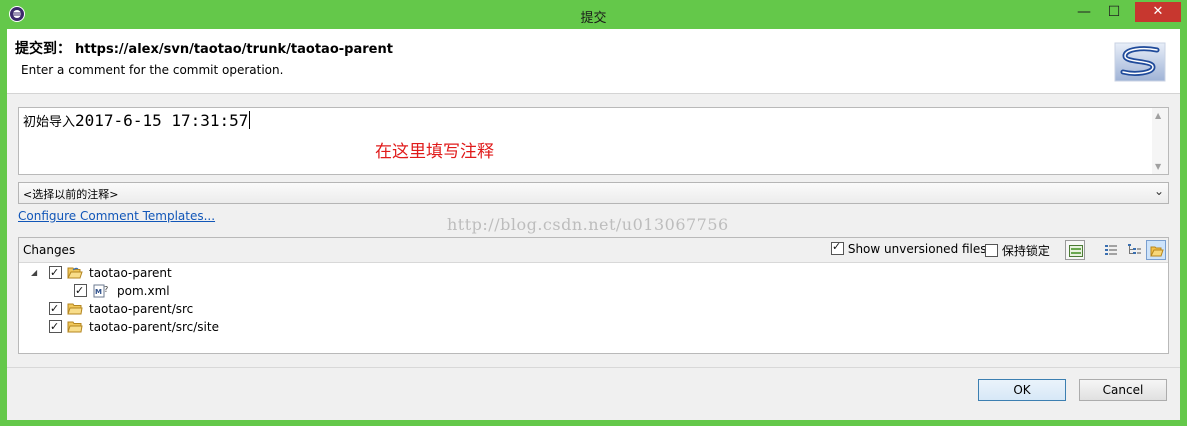 The image size is (1187, 426). What do you see at coordinates (71, 194) in the screenshot?
I see `previous-comments-value: <选择以前的注释>` at bounding box center [71, 194].